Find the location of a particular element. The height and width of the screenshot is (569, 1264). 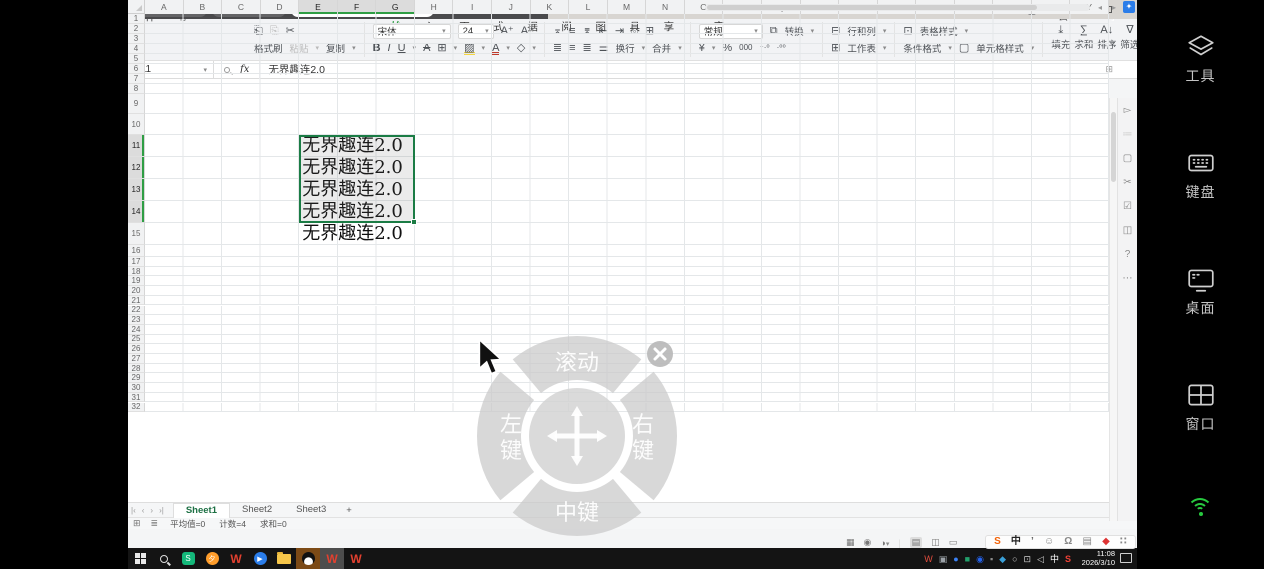

more-icon: ⋯ is located at coordinates (1128, 279).